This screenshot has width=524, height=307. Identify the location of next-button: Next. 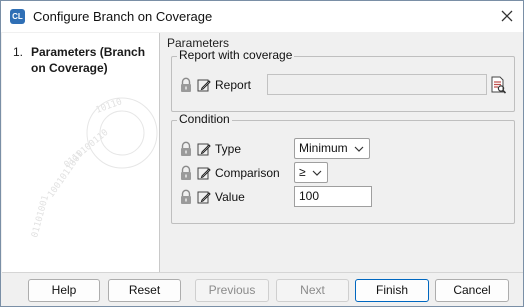
(312, 290).